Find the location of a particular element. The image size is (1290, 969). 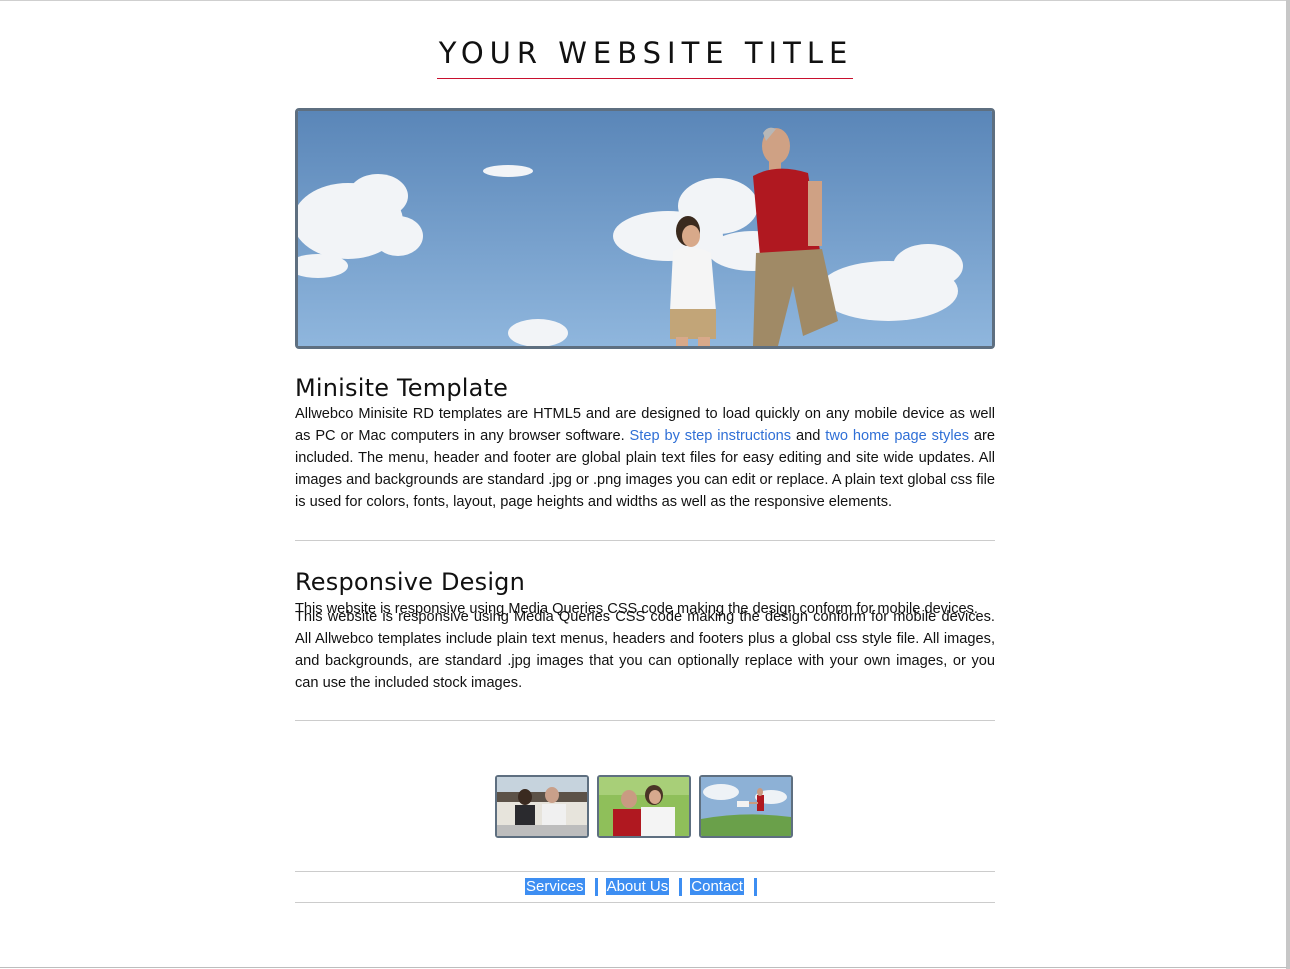

footer-link-services: Services is located at coordinates (555, 886).